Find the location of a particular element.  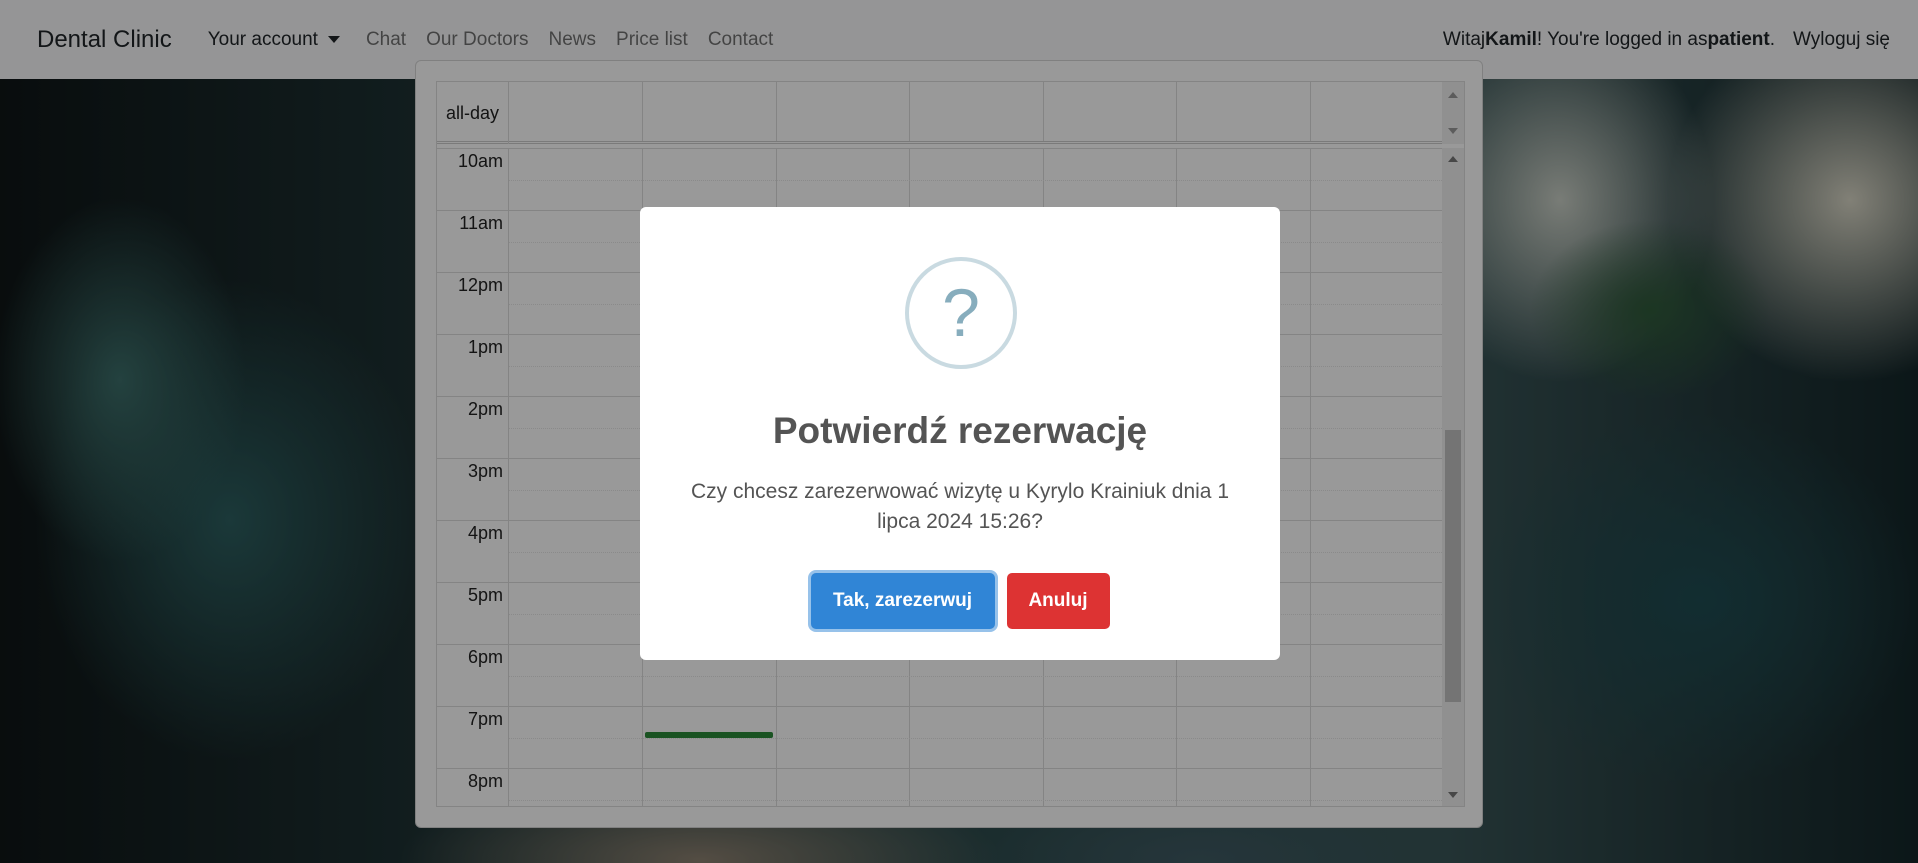

question-icon: ? is located at coordinates (961, 313).